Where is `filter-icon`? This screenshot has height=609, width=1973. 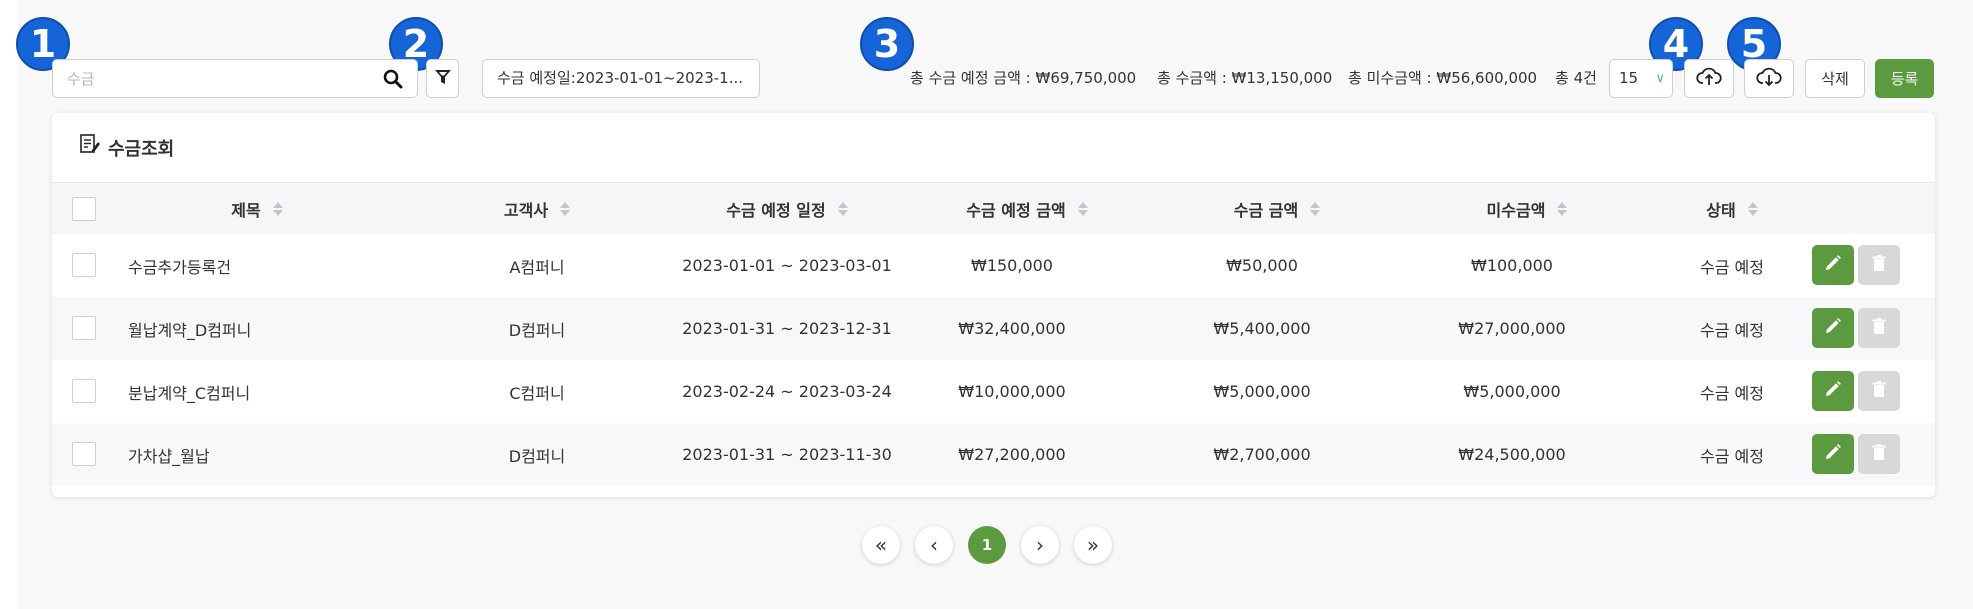
filter-icon is located at coordinates (443, 79).